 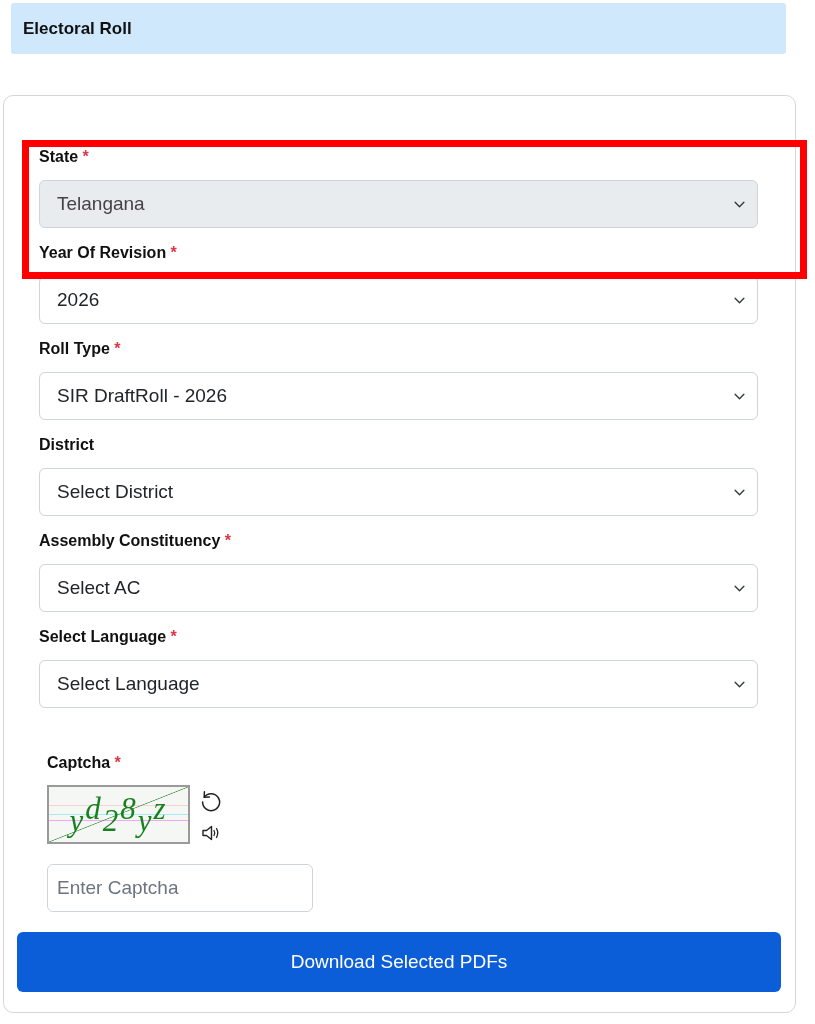 I want to click on dropdown: Select AC, so click(x=398, y=588).